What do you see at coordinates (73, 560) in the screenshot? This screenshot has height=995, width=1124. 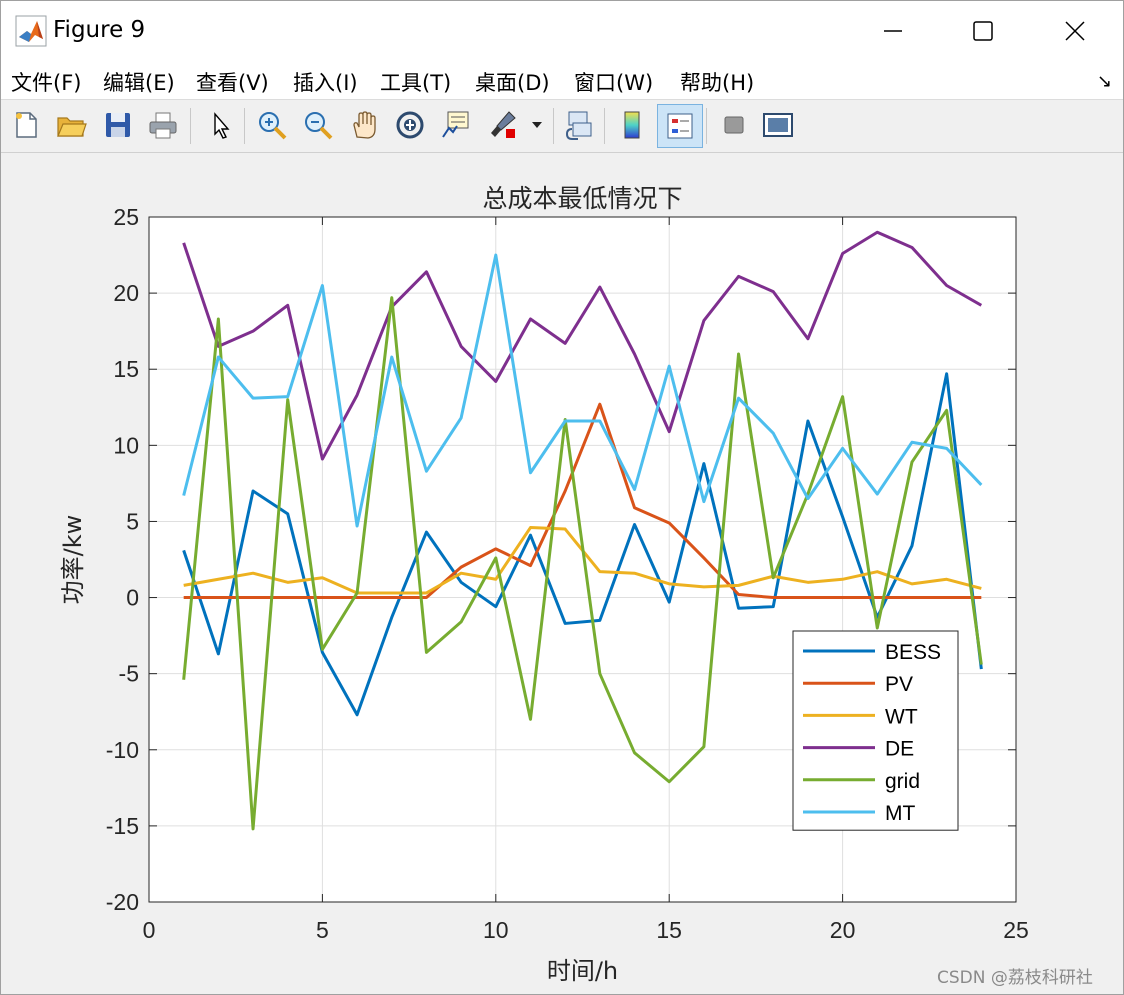 I see `y-axis-label: 功率/kw` at bounding box center [73, 560].